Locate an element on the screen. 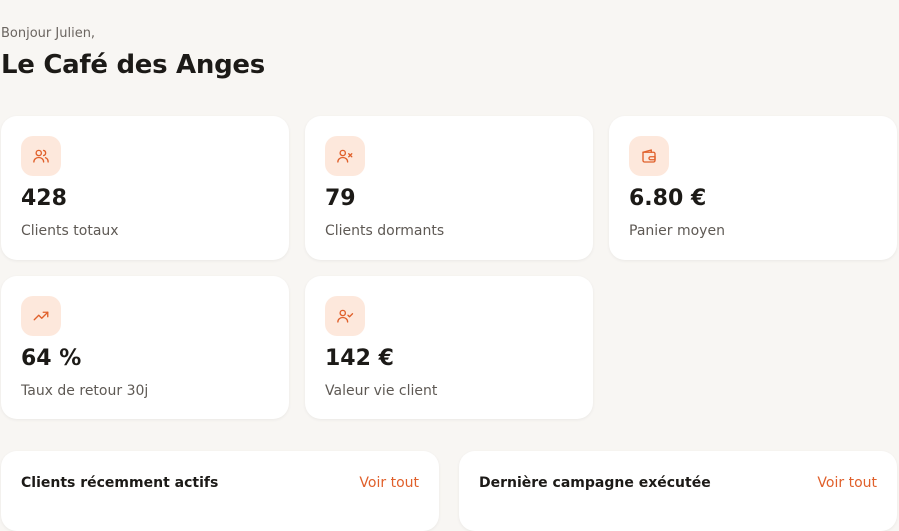  panel-title: Clients récemment actifs is located at coordinates (120, 483).